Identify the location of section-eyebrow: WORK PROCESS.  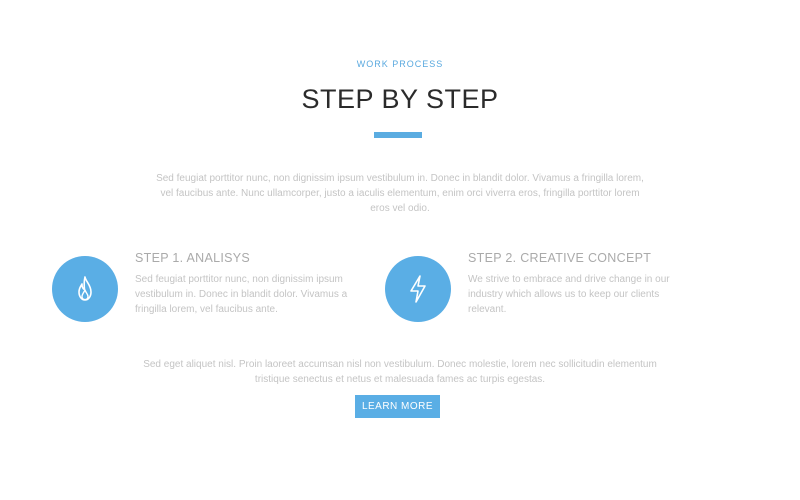
(400, 64).